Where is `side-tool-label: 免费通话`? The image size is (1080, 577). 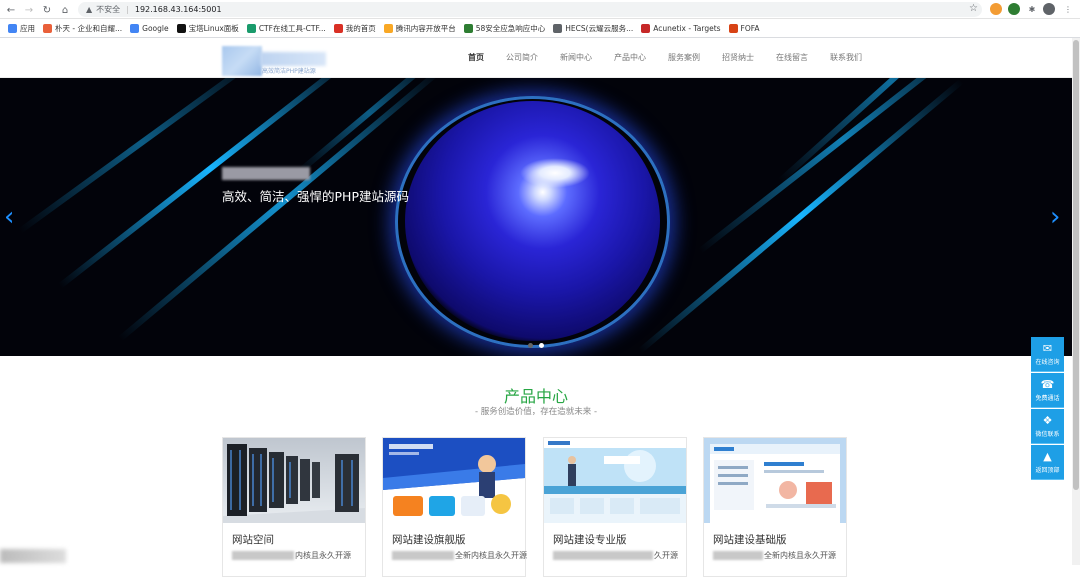
side-tool-label: 免费通话 is located at coordinates (1047, 398).